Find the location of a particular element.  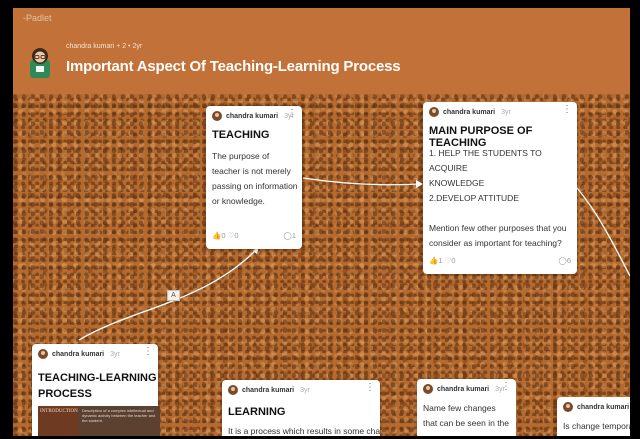

post-body-line is located at coordinates (502, 213).